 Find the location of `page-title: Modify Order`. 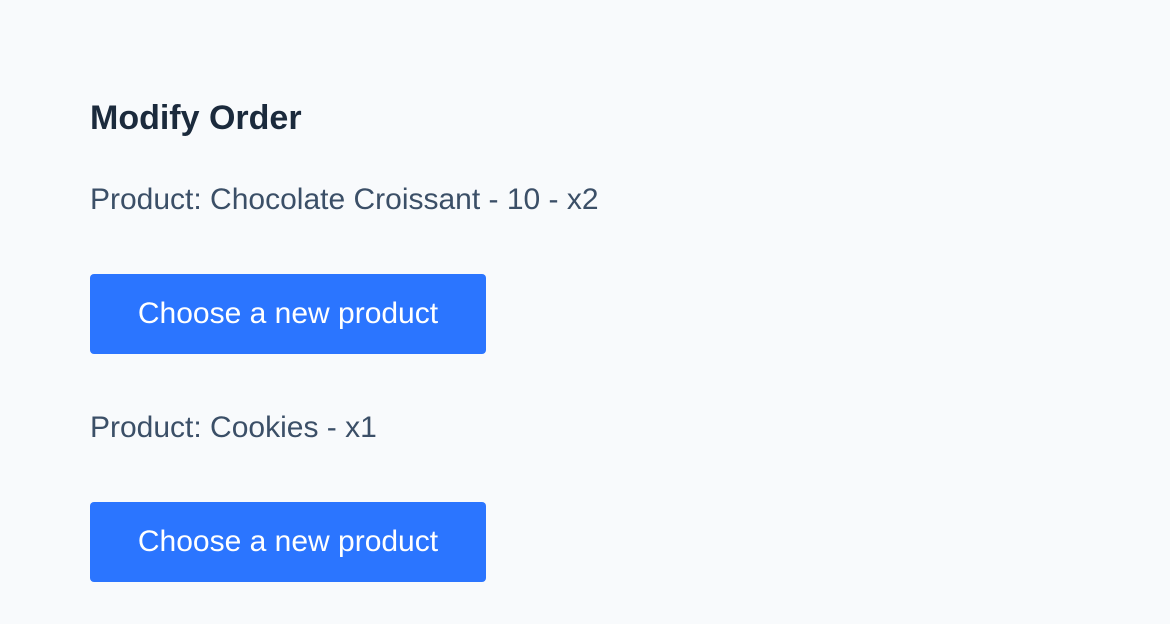

page-title: Modify Order is located at coordinates (196, 118).